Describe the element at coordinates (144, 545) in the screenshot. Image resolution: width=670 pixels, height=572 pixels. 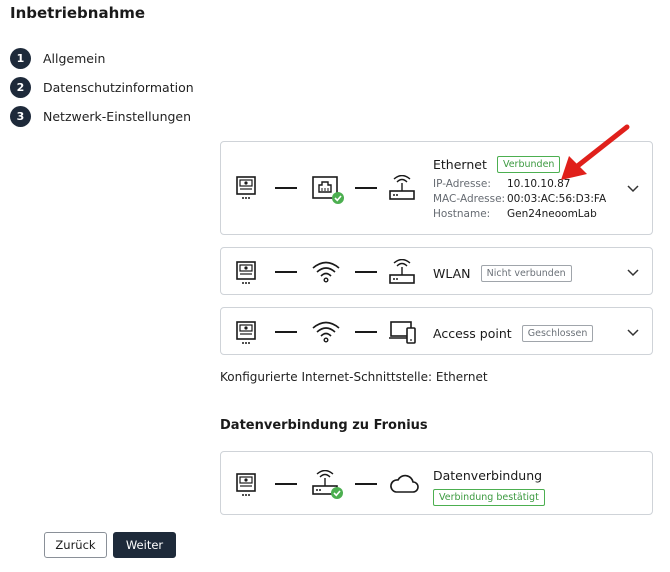
I see `next-button: Weiter` at that location.